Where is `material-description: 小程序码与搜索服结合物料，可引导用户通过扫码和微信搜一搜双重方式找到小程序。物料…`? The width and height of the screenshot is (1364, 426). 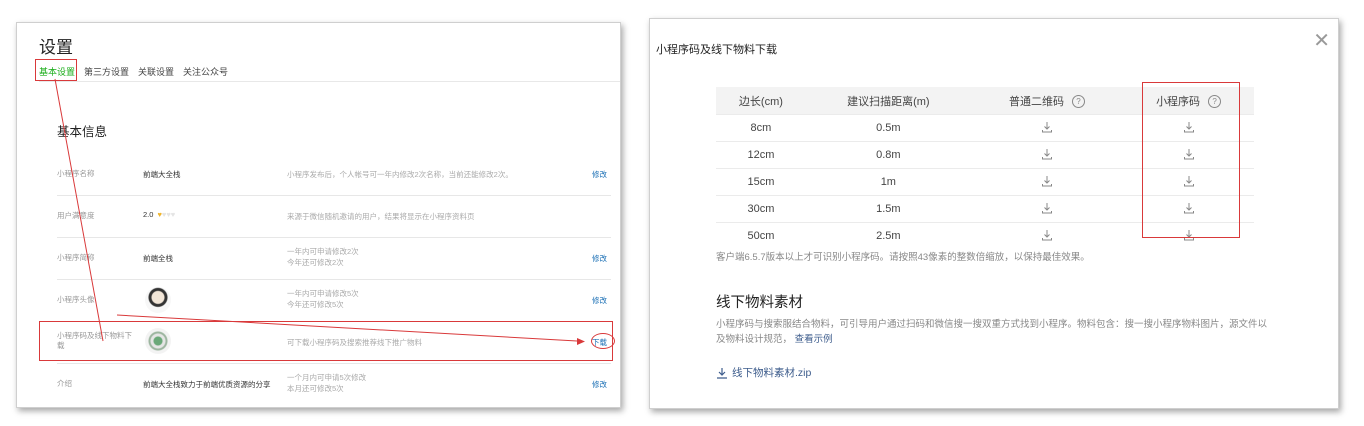 material-description: 小程序码与搜索服结合物料，可引导用户通过扫码和微信搜一搜双重方式找到小程序。物料… is located at coordinates (996, 332).